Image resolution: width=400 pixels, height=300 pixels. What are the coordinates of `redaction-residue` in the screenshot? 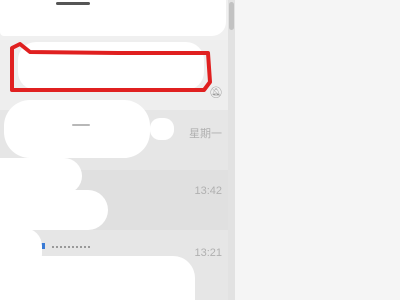 It's located at (81, 125).